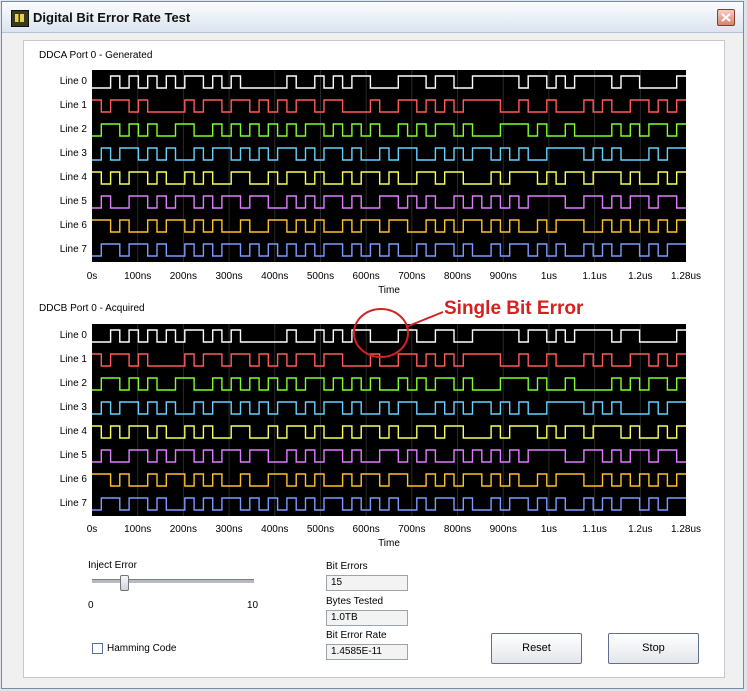  What do you see at coordinates (514, 308) in the screenshot?
I see `single-bit-error-label: Single Bit Error` at bounding box center [514, 308].